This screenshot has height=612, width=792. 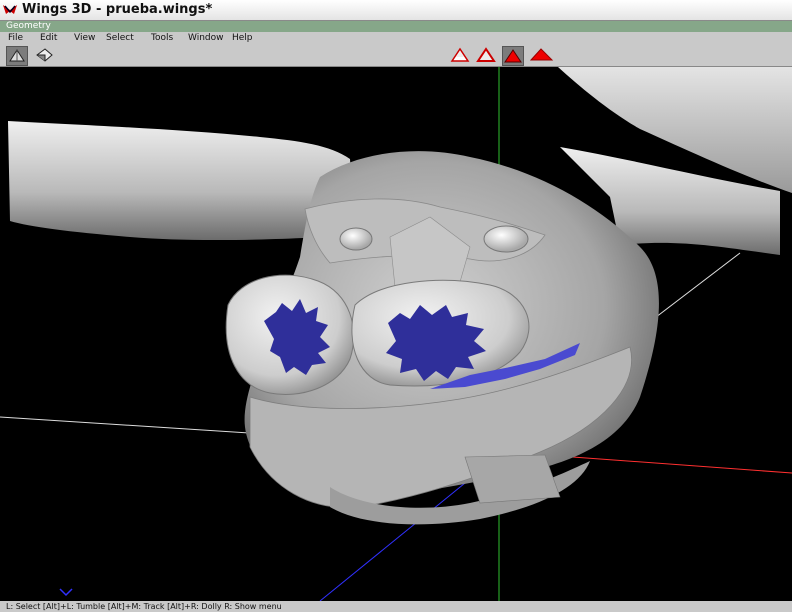 I want to click on view-mode-solid-button, so click(x=17, y=56).